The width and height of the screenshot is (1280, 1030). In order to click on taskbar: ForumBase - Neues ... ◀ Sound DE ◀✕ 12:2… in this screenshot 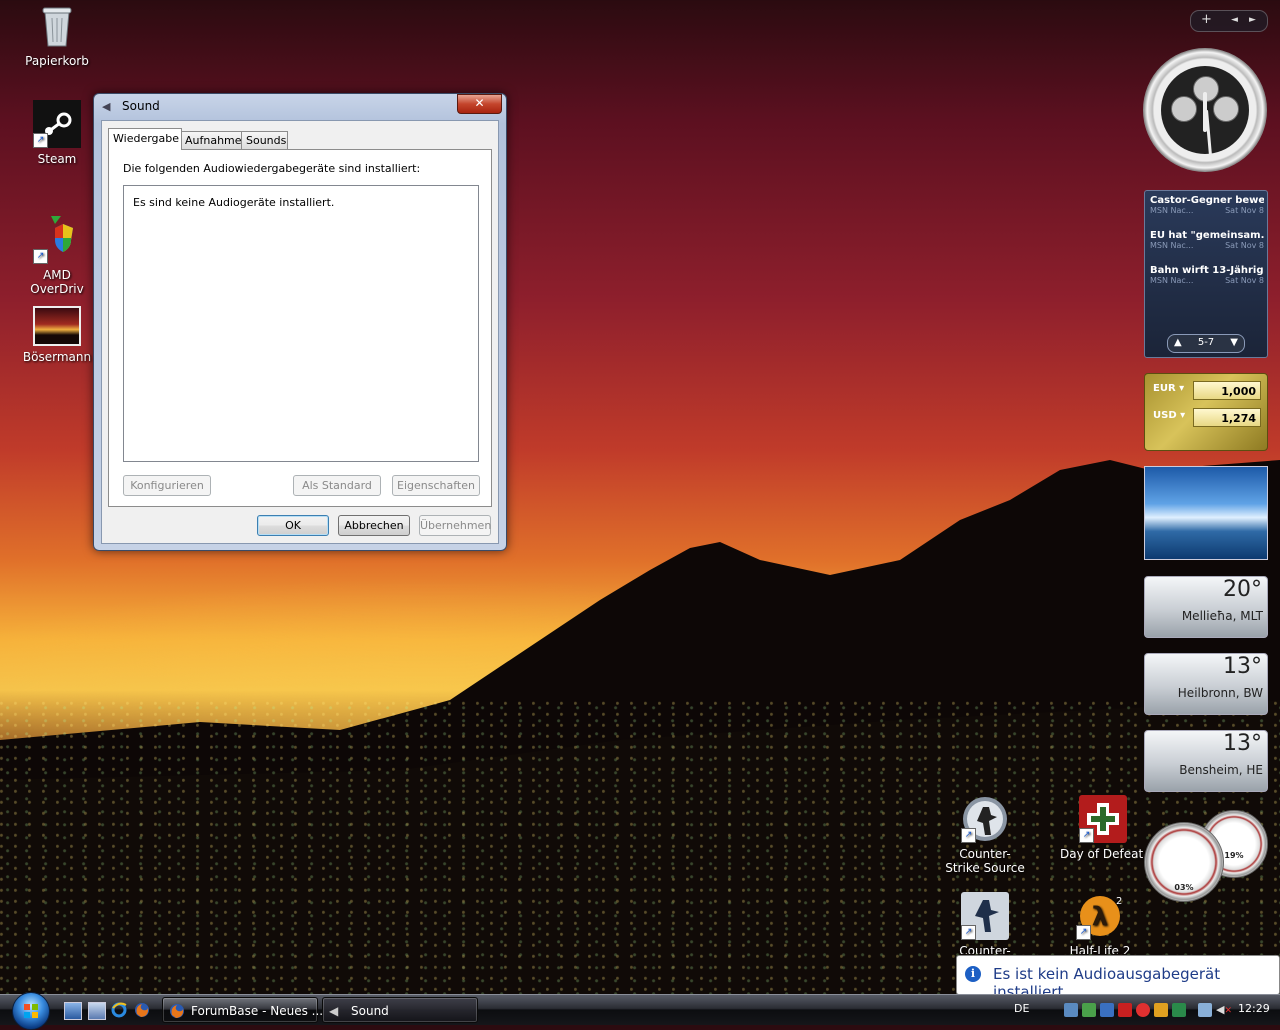, I will do `click(640, 1011)`.